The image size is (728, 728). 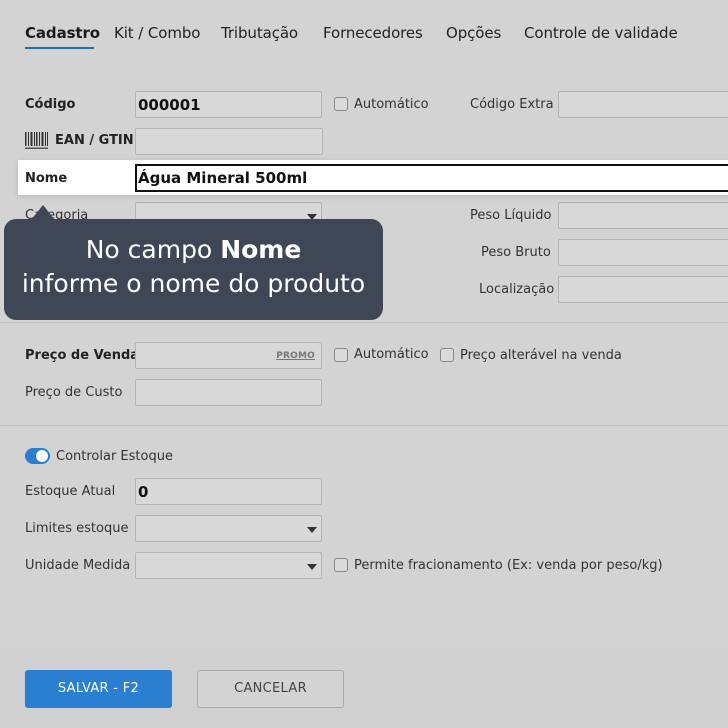 What do you see at coordinates (295, 356) in the screenshot?
I see `promo-link: PROMO` at bounding box center [295, 356].